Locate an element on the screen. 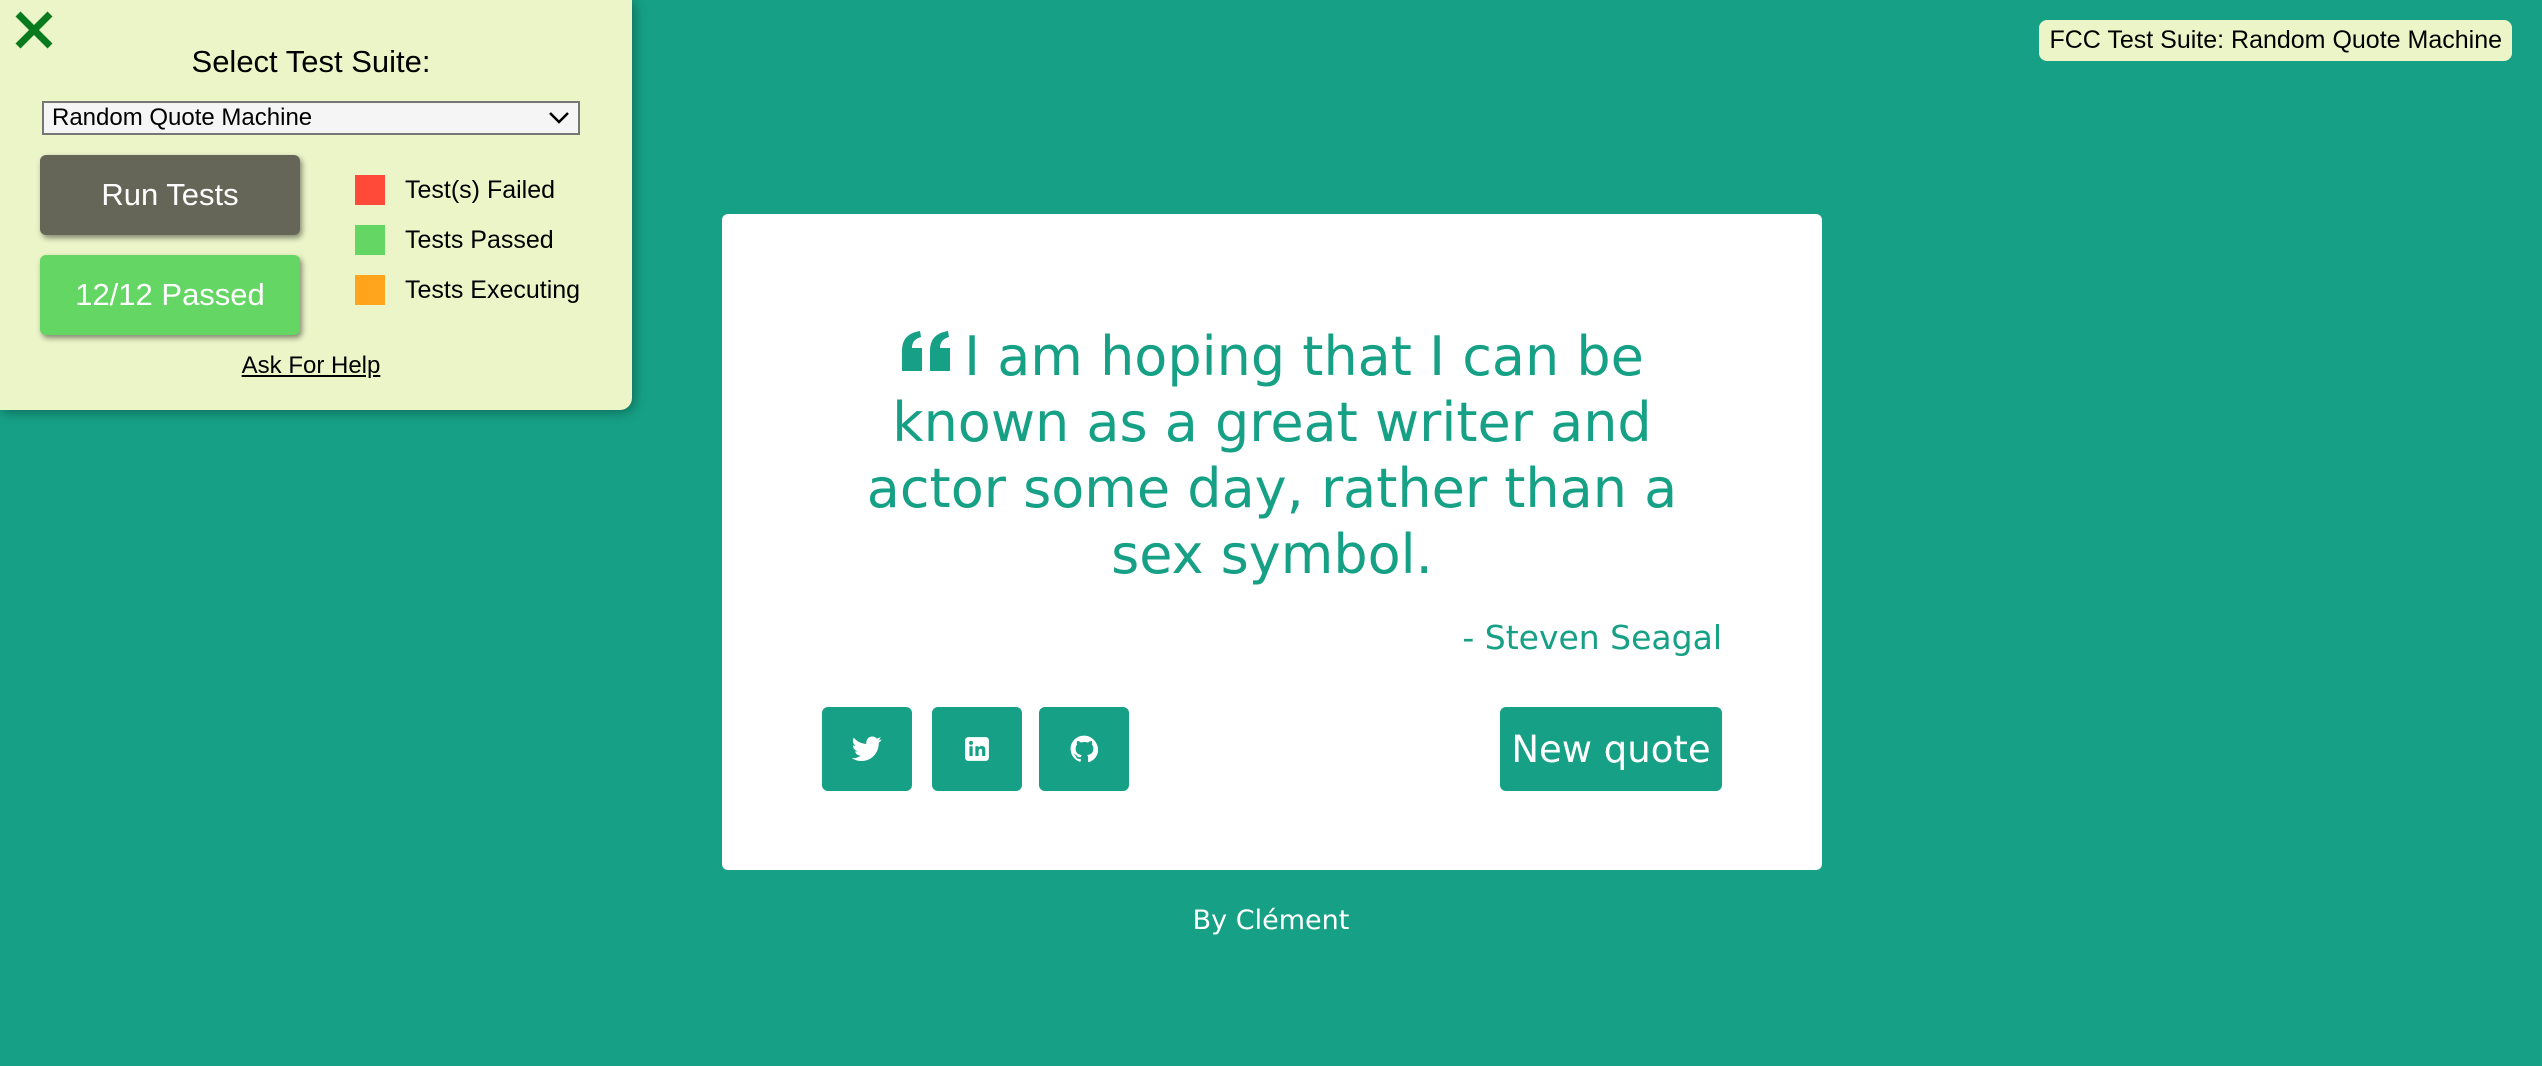 This screenshot has width=2542, height=1066. ask-for-help-link: Ask For Help is located at coordinates (311, 366).